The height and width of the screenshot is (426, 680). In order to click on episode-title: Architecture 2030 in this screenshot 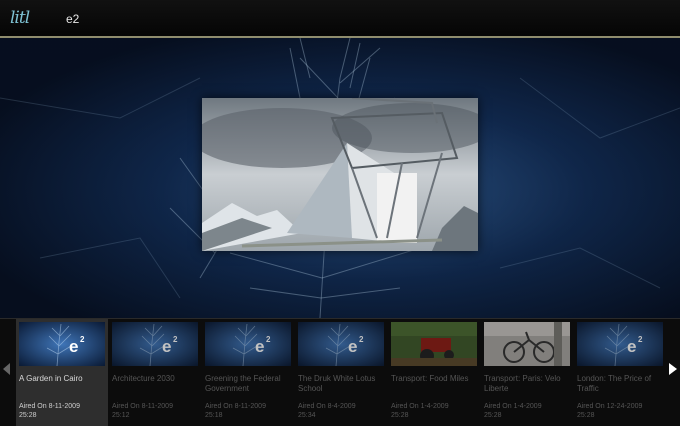, I will do `click(143, 378)`.